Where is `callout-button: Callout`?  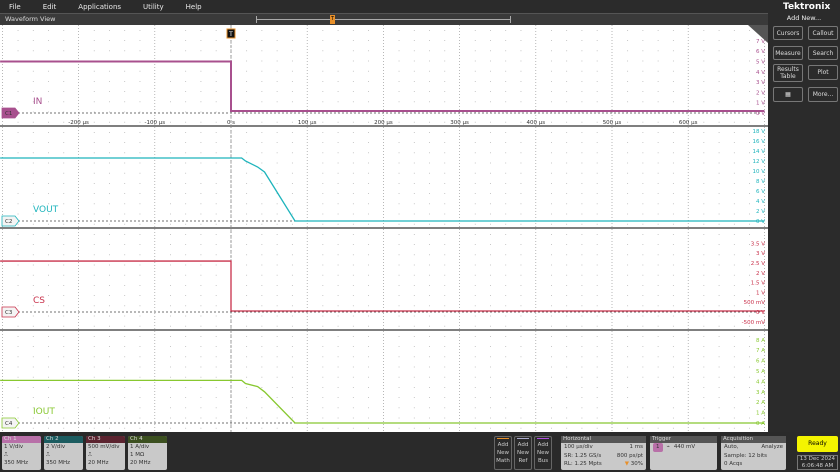 callout-button: Callout is located at coordinates (823, 33).